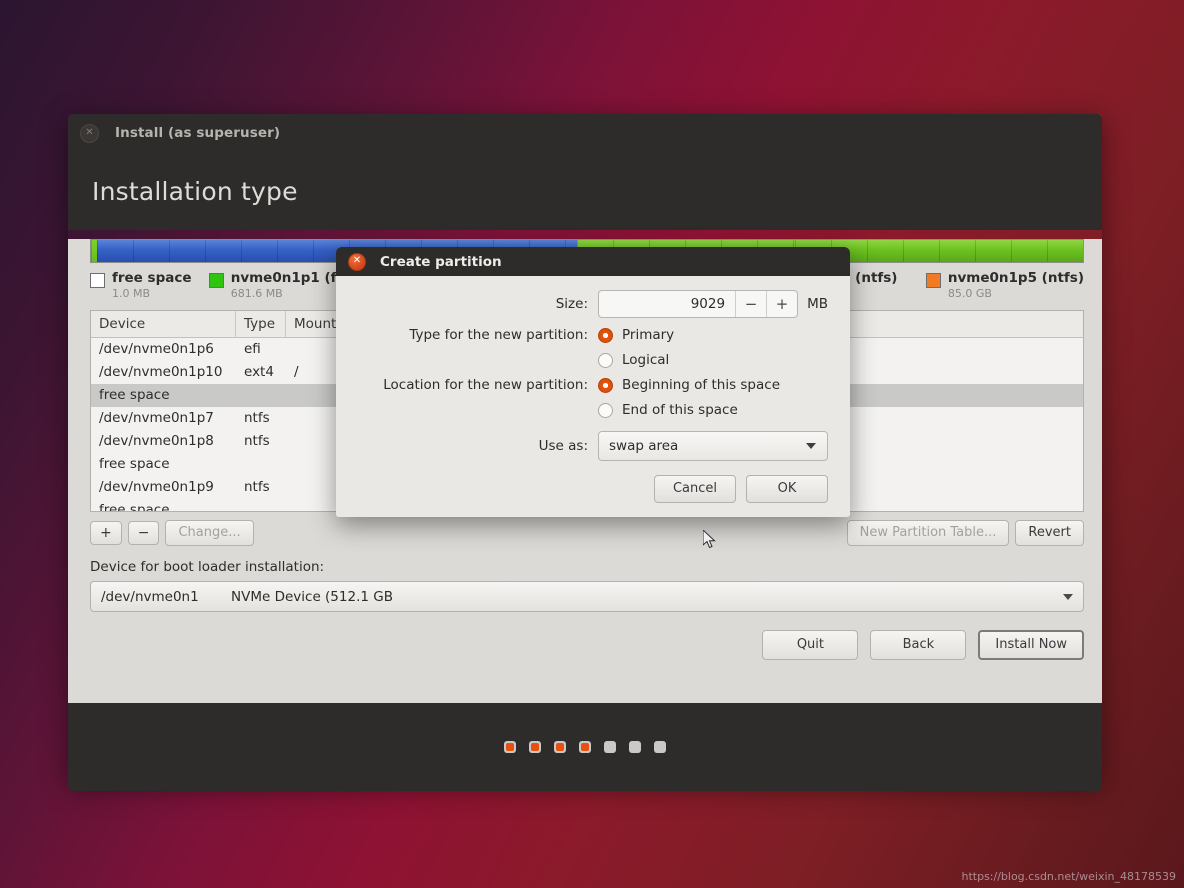  What do you see at coordinates (131, 293) in the screenshot?
I see `legend-size: 1.0 MB` at bounding box center [131, 293].